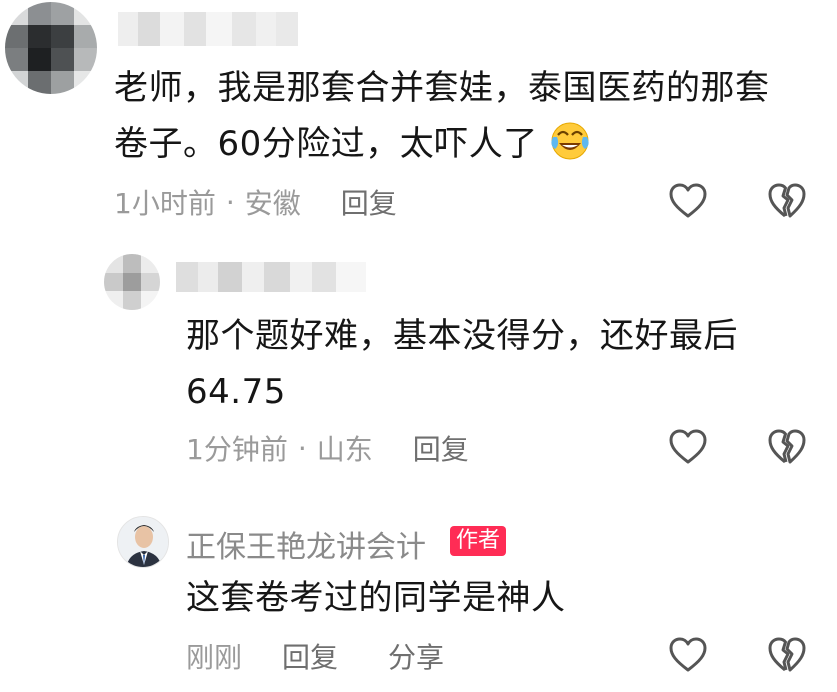 The image size is (837, 692). Describe the element at coordinates (344, 449) in the screenshot. I see `comment-location: 山东` at that location.